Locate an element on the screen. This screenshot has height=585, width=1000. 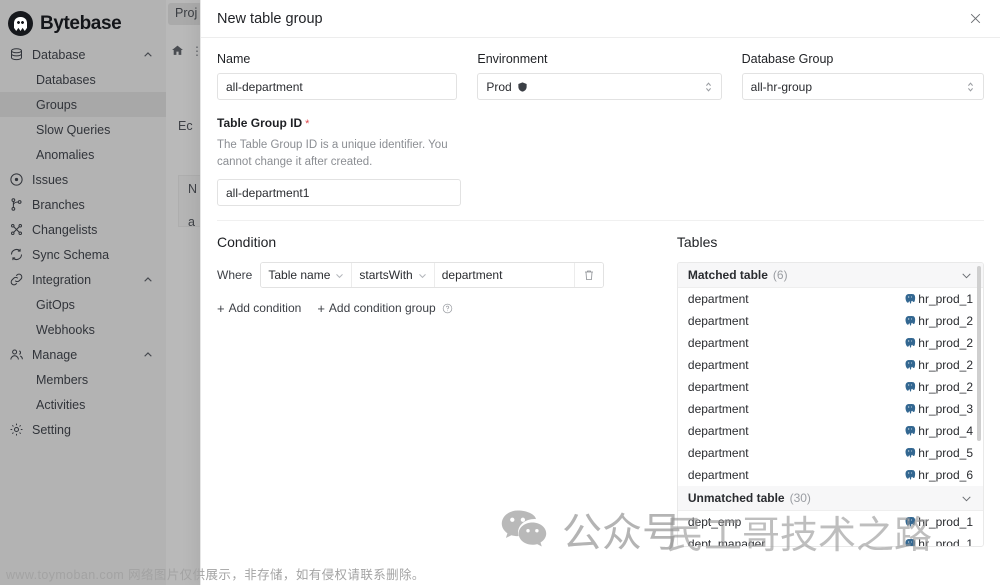
bytebase-logo-icon is located at coordinates (20, 23).